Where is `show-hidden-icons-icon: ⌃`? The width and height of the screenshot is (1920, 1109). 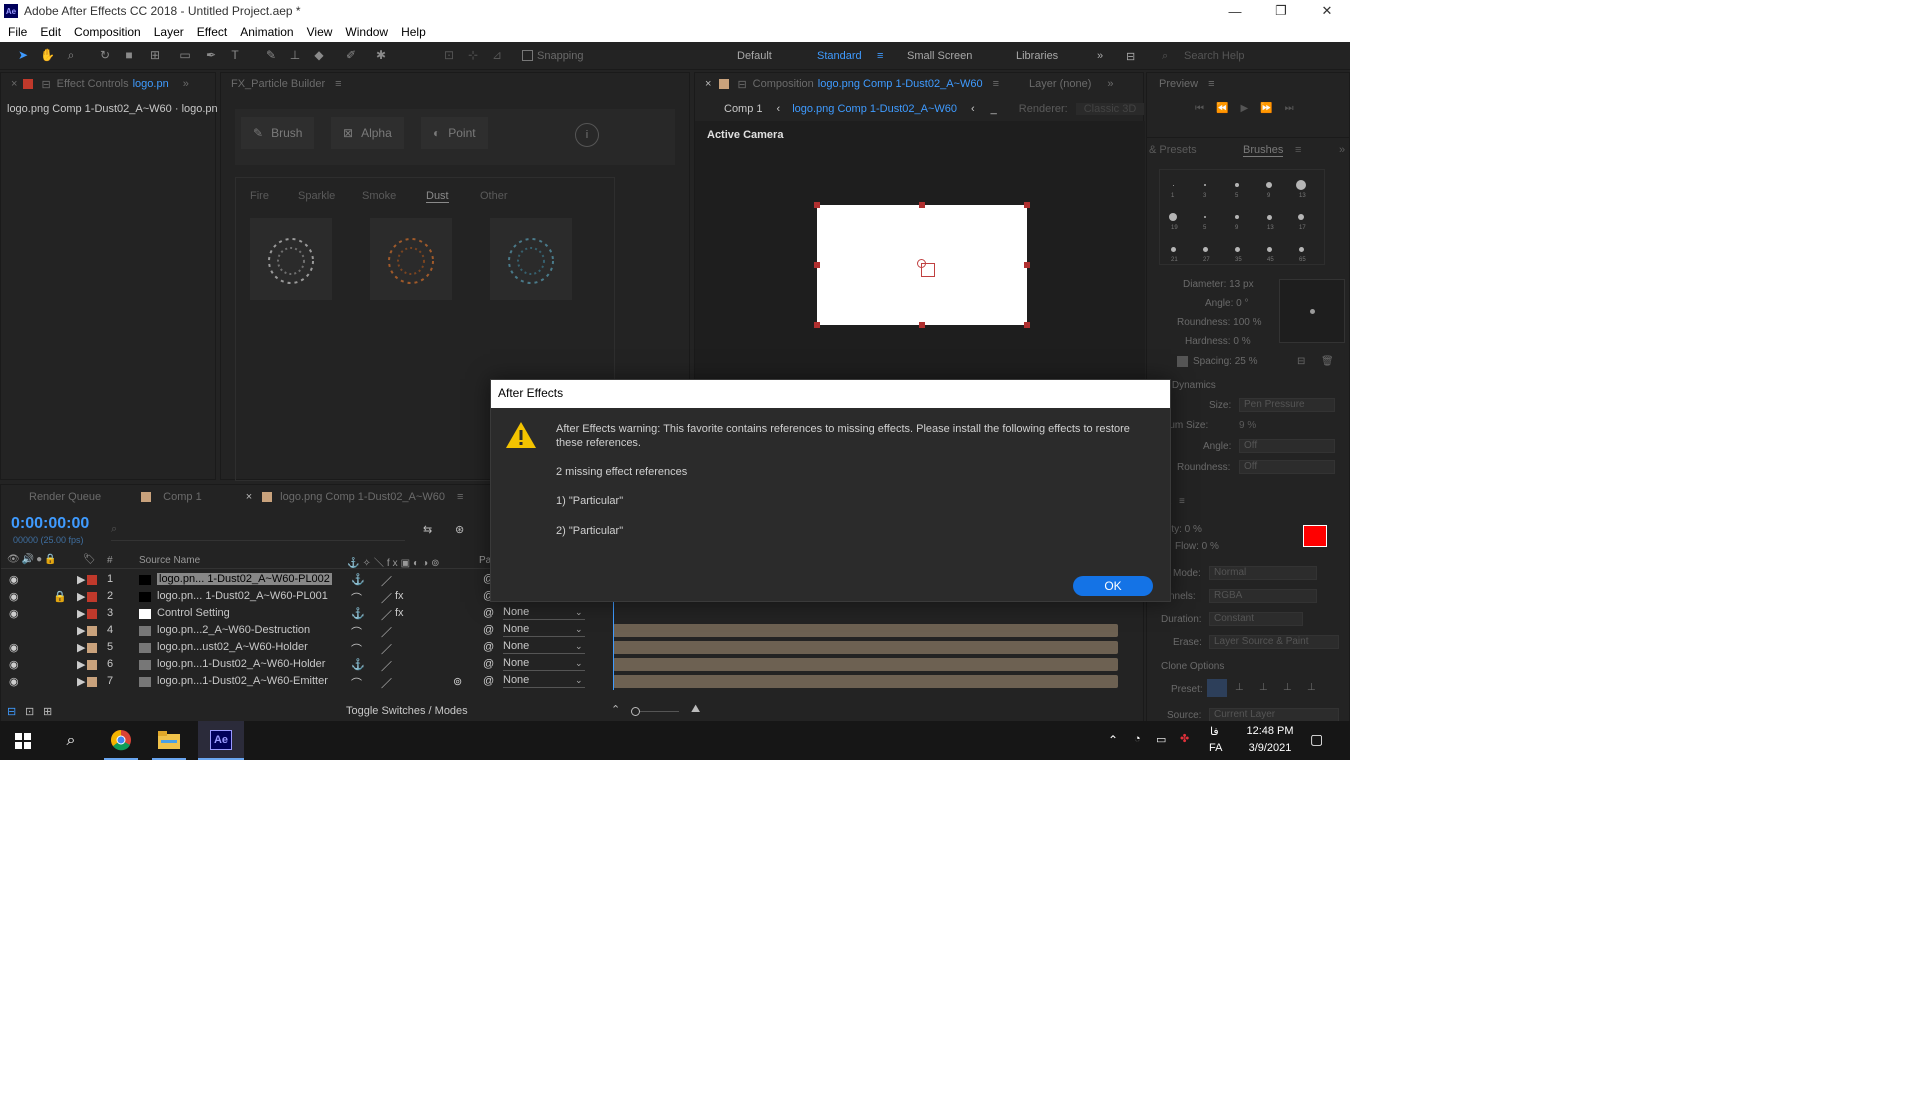 show-hidden-icons-icon: ⌃ is located at coordinates (1113, 740).